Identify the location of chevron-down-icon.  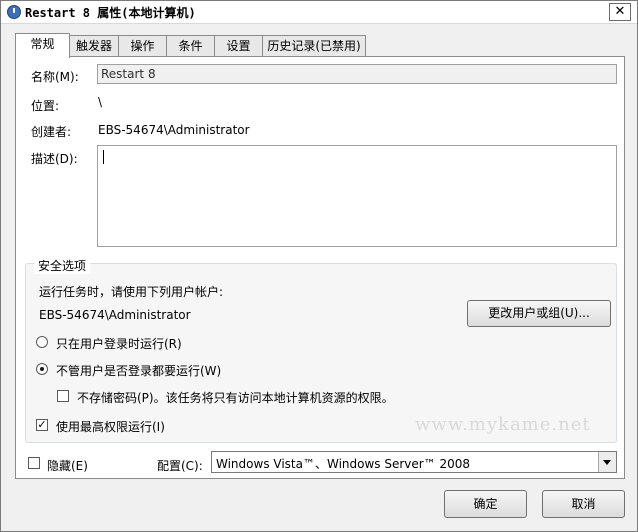
(607, 462).